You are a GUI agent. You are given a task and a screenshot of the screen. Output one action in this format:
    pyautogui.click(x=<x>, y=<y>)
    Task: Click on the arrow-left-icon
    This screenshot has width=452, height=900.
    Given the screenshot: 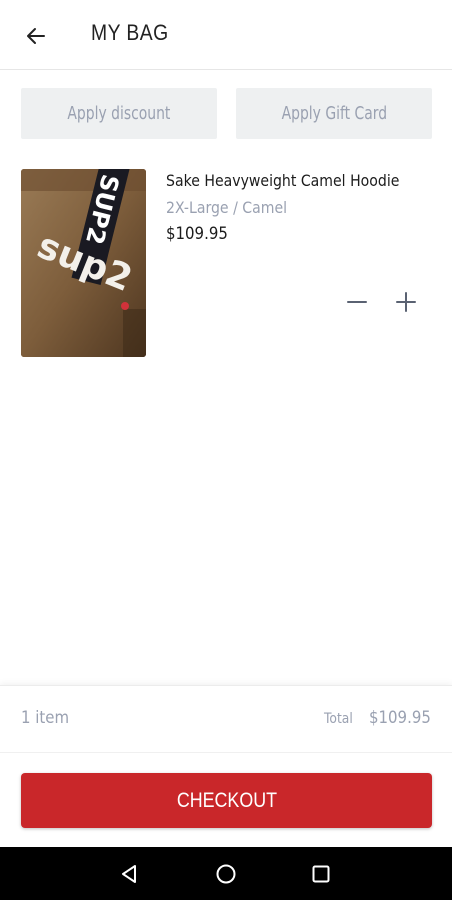 What is the action you would take?
    pyautogui.click(x=36, y=36)
    